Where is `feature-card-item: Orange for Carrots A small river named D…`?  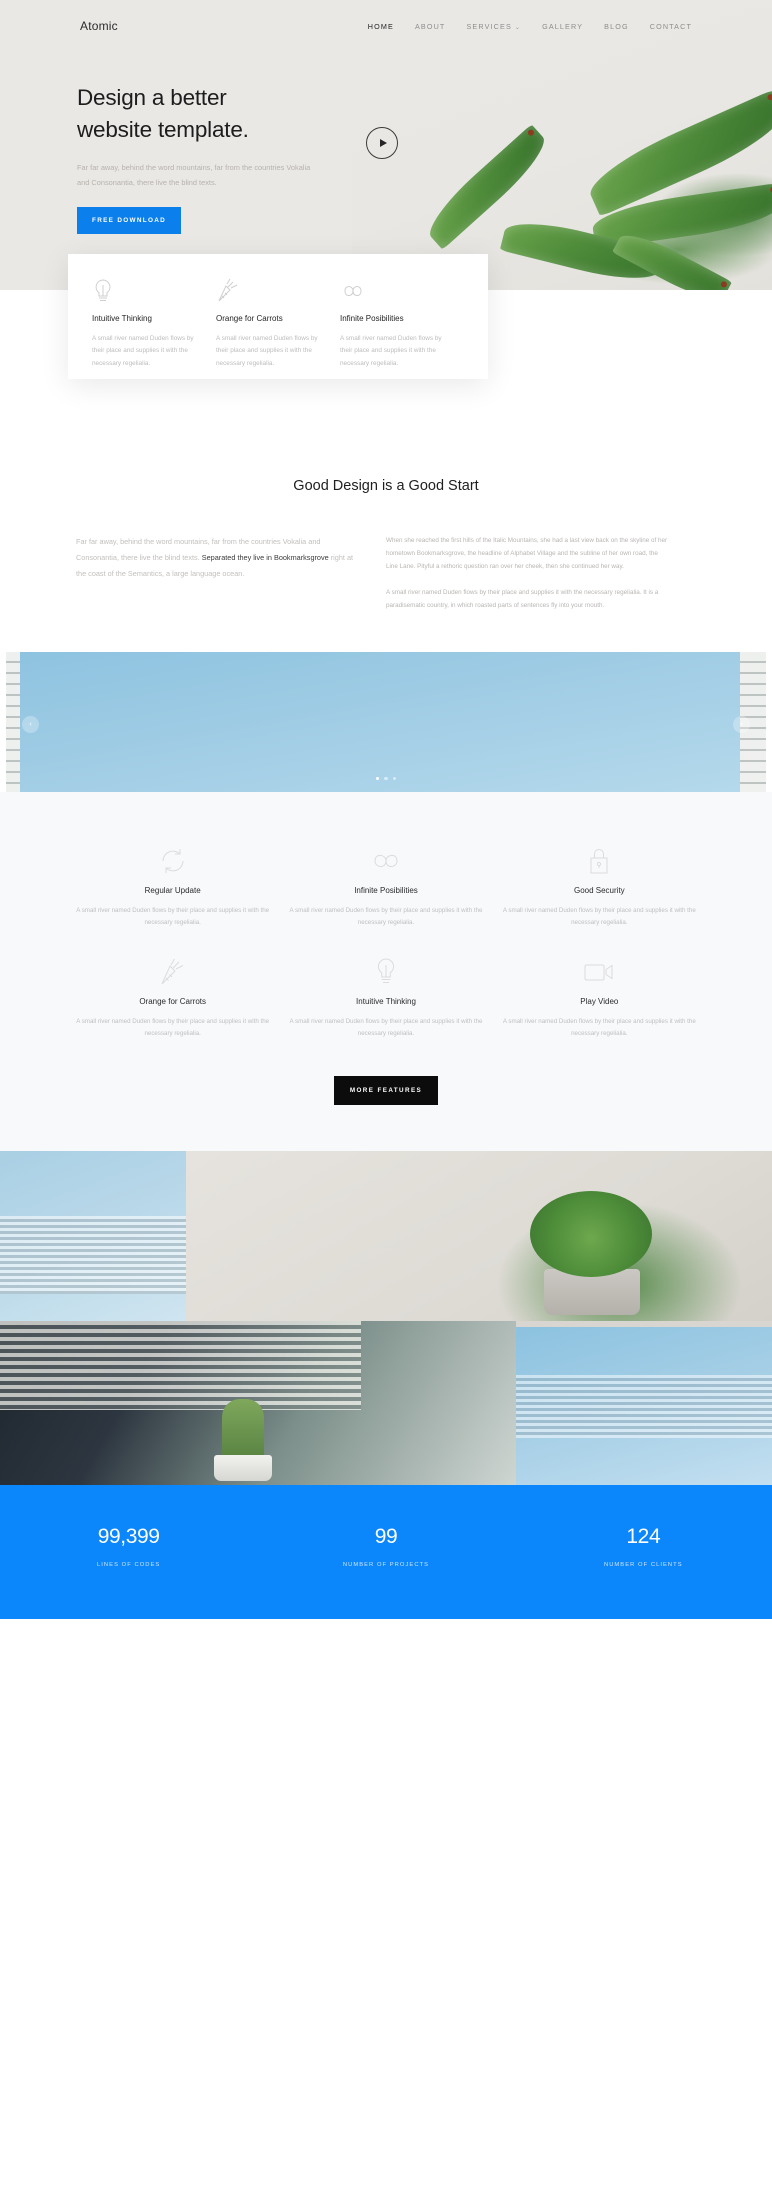
feature-card-item: Orange for Carrots A small river named D… is located at coordinates (278, 328).